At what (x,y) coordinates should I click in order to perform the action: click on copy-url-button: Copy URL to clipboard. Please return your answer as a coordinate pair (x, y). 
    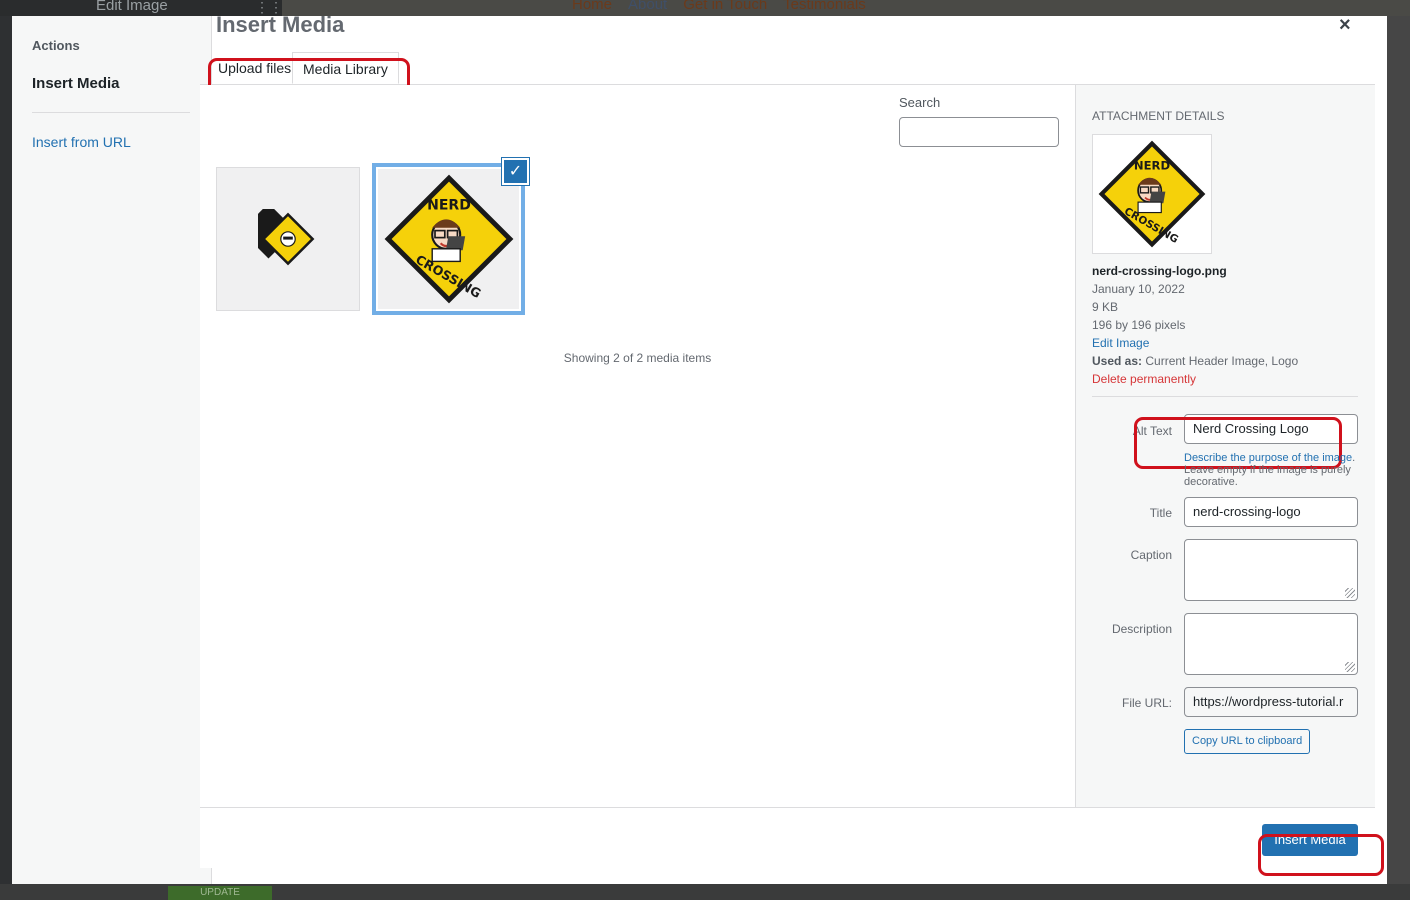
    Looking at the image, I should click on (1247, 741).